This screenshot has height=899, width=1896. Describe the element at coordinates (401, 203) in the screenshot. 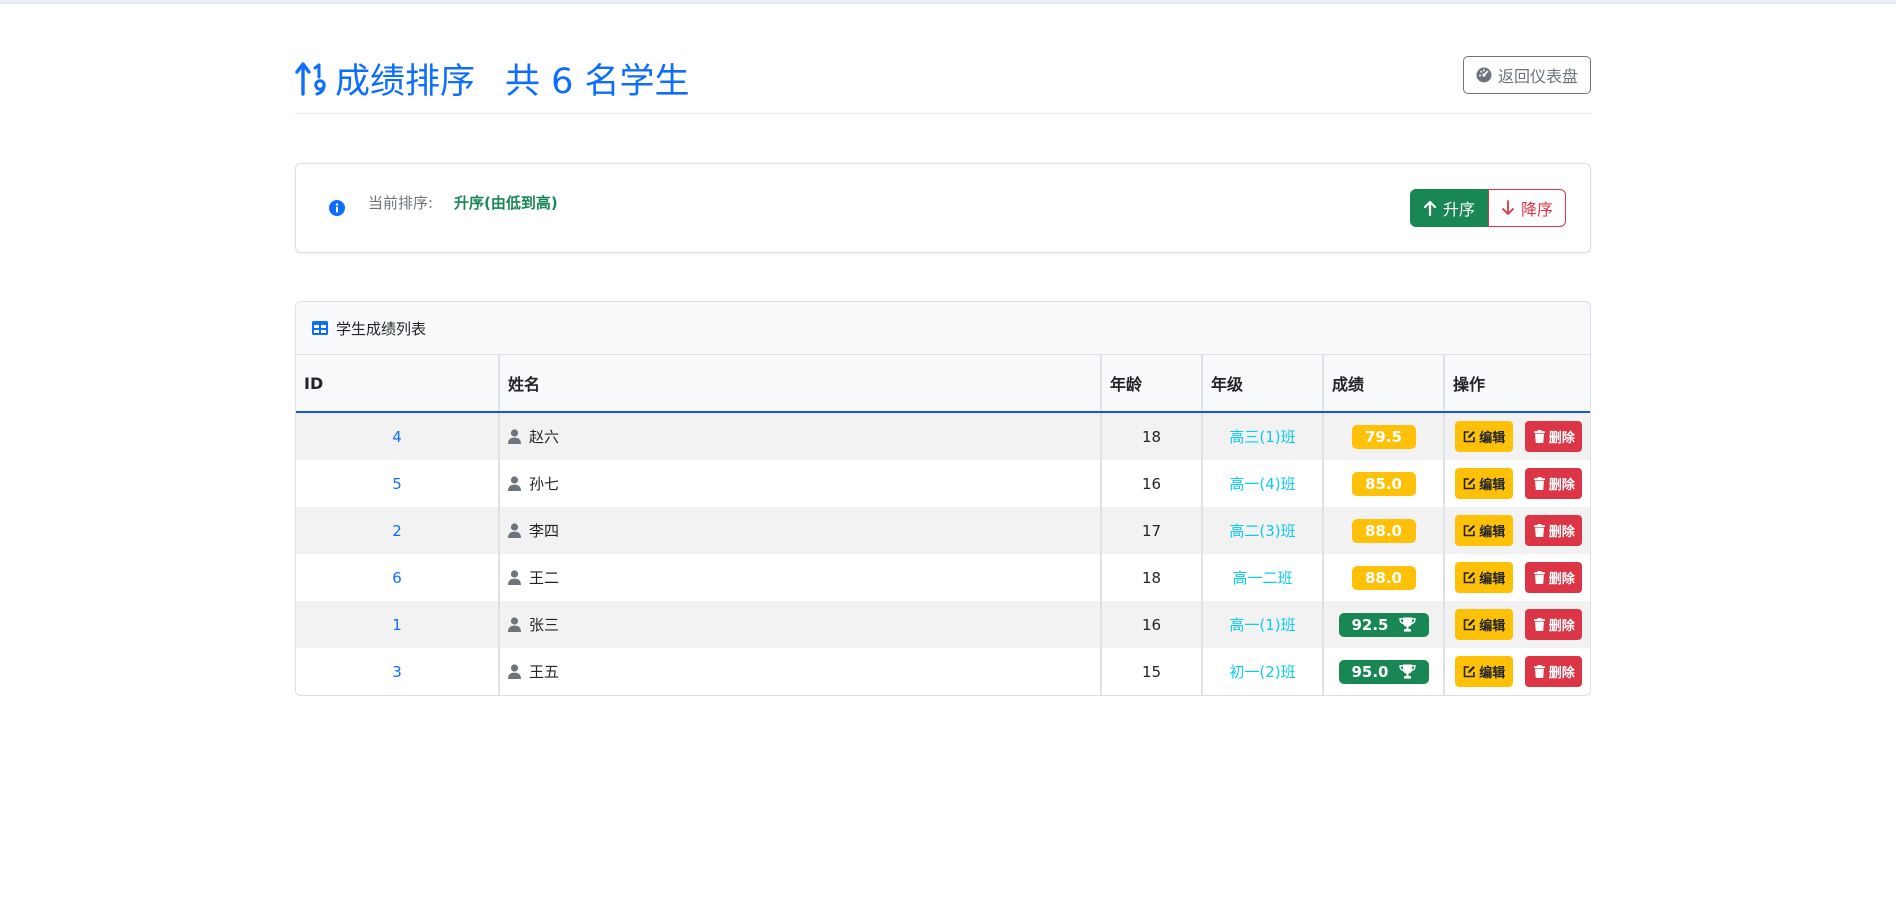

I see `sort-label: 当前排序:` at that location.